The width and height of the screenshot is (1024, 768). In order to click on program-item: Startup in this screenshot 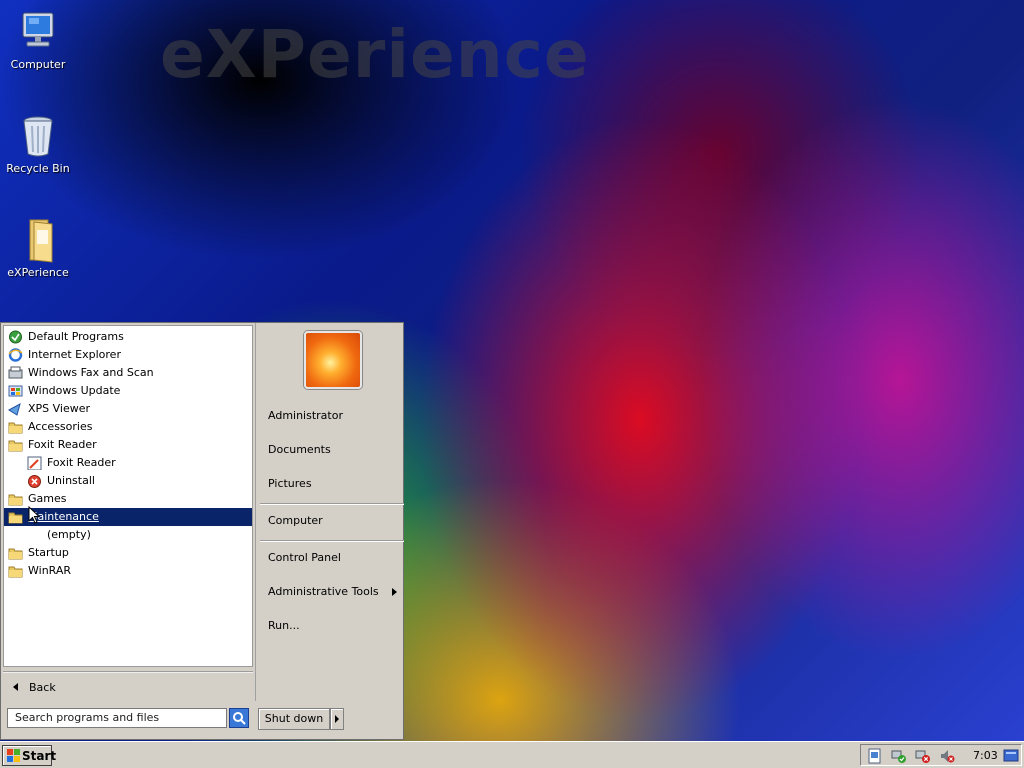, I will do `click(128, 553)`.